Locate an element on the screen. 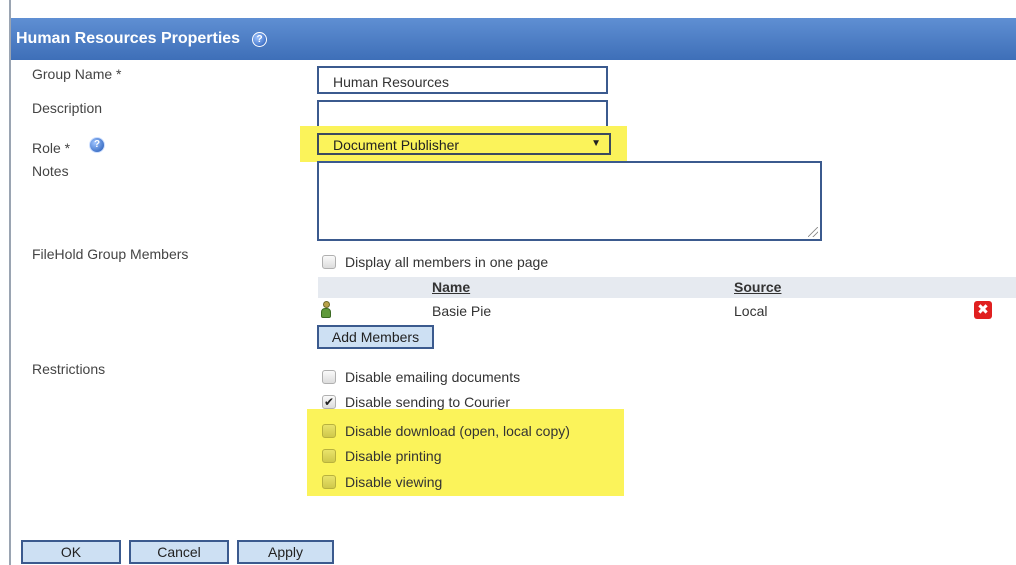  restriction-row: Disable viewing is located at coordinates (382, 482).